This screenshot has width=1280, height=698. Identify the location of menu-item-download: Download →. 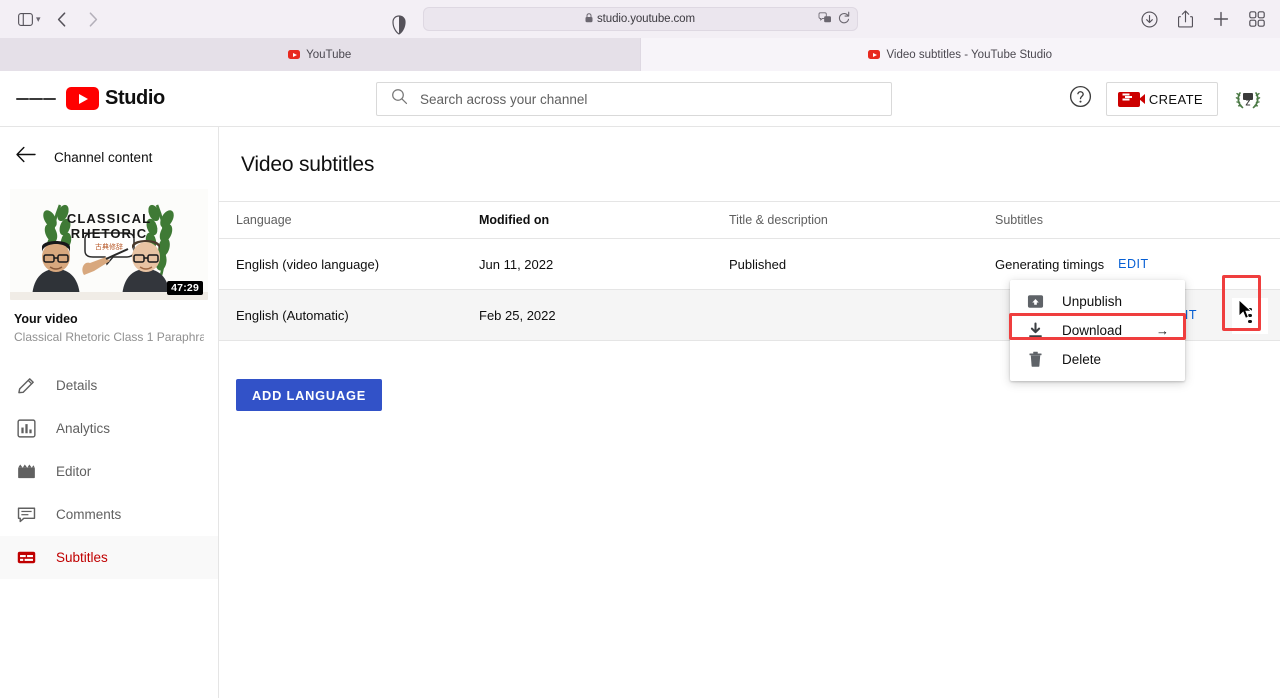
(1097, 330).